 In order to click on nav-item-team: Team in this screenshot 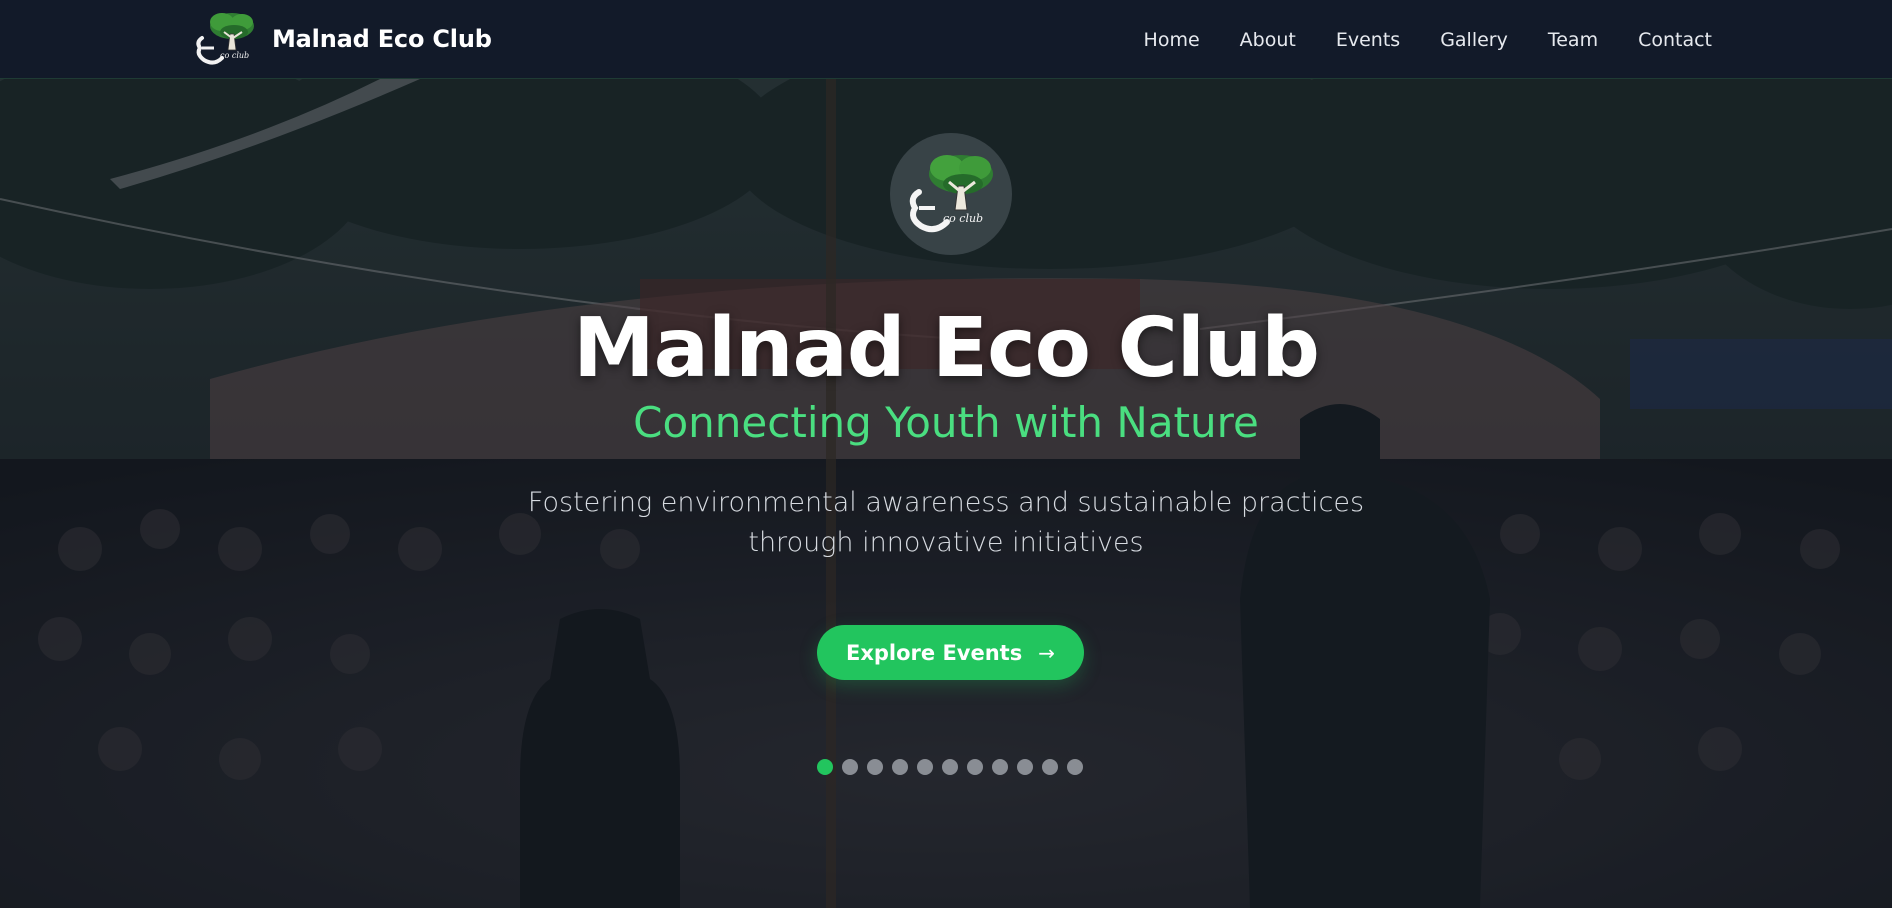, I will do `click(1573, 40)`.